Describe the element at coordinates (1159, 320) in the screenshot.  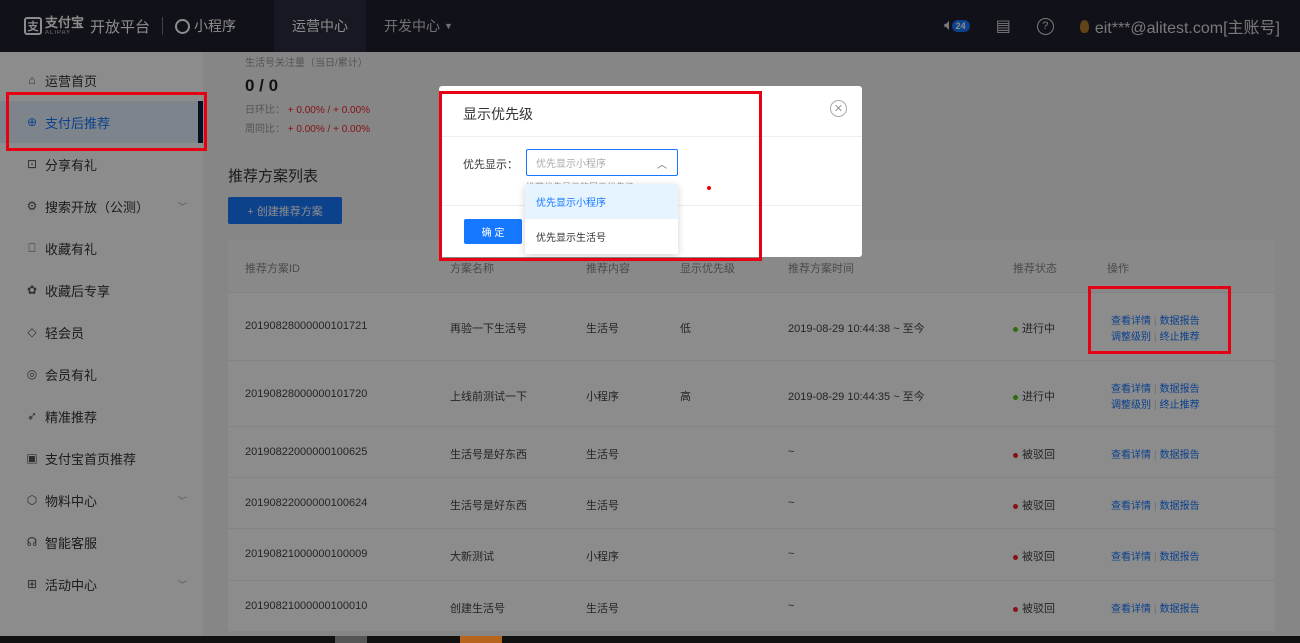
I see `highlight-box-ops` at that location.